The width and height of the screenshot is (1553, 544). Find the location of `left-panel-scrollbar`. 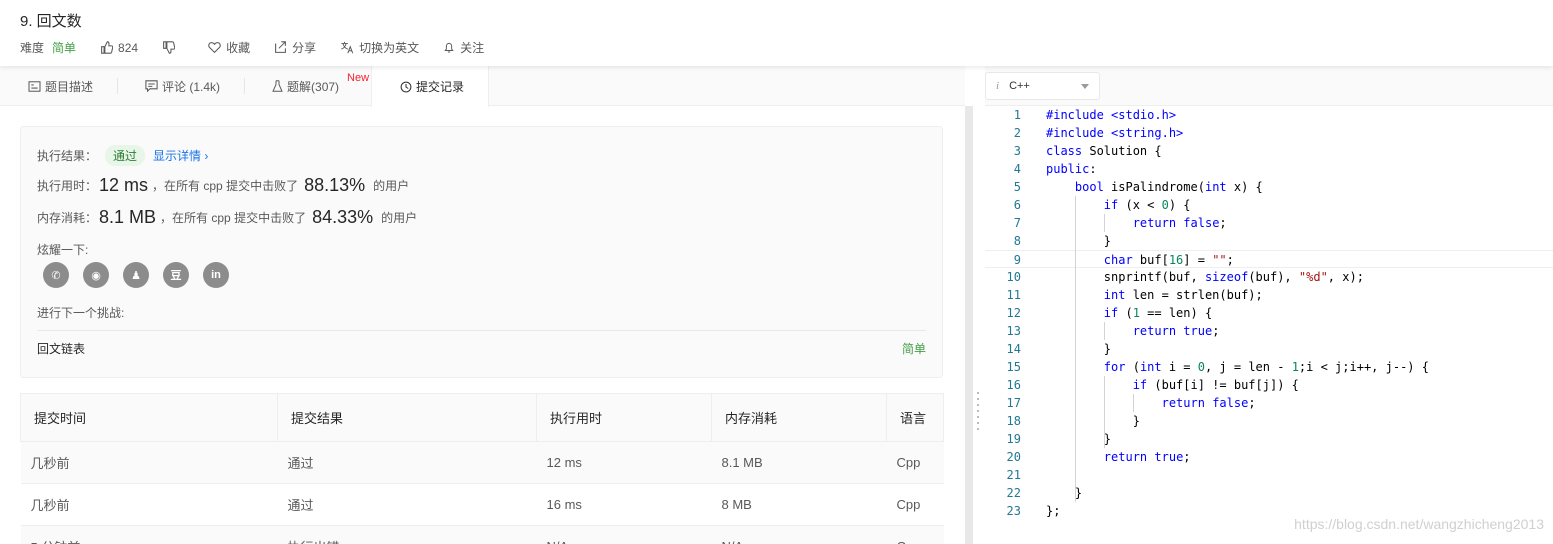

left-panel-scrollbar is located at coordinates (969, 325).